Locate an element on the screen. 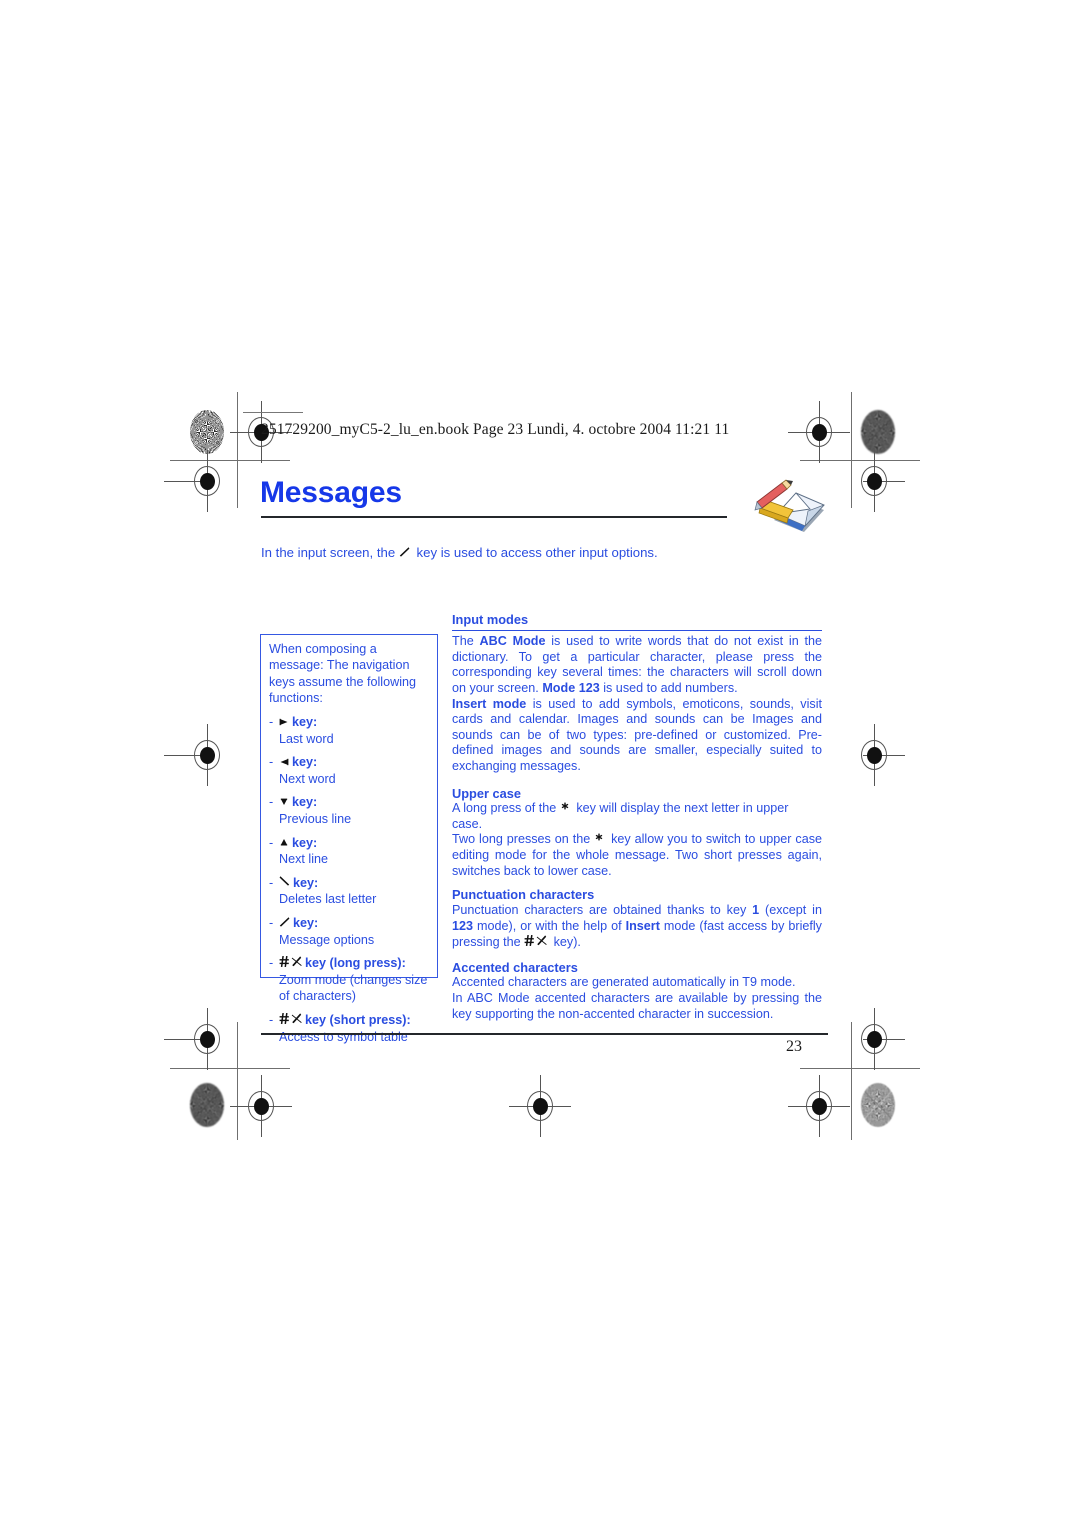 The image size is (1080, 1528). section-heading: Input modes is located at coordinates (490, 619).